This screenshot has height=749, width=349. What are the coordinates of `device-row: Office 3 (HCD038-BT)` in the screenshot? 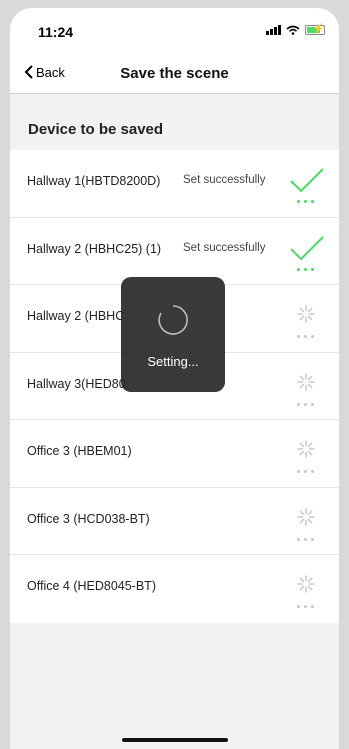 It's located at (174, 521).